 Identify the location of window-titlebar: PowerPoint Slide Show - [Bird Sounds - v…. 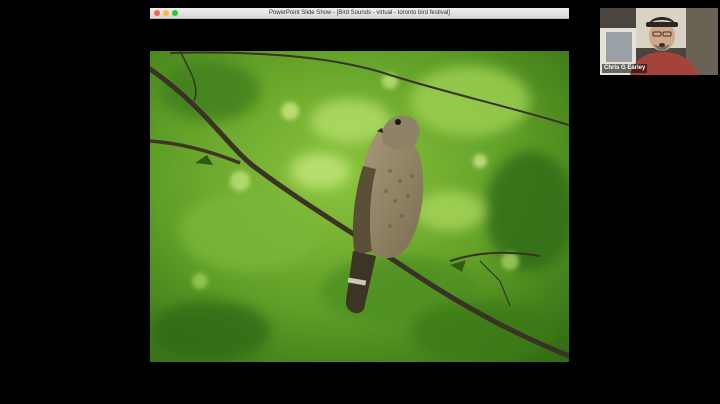
(359, 13).